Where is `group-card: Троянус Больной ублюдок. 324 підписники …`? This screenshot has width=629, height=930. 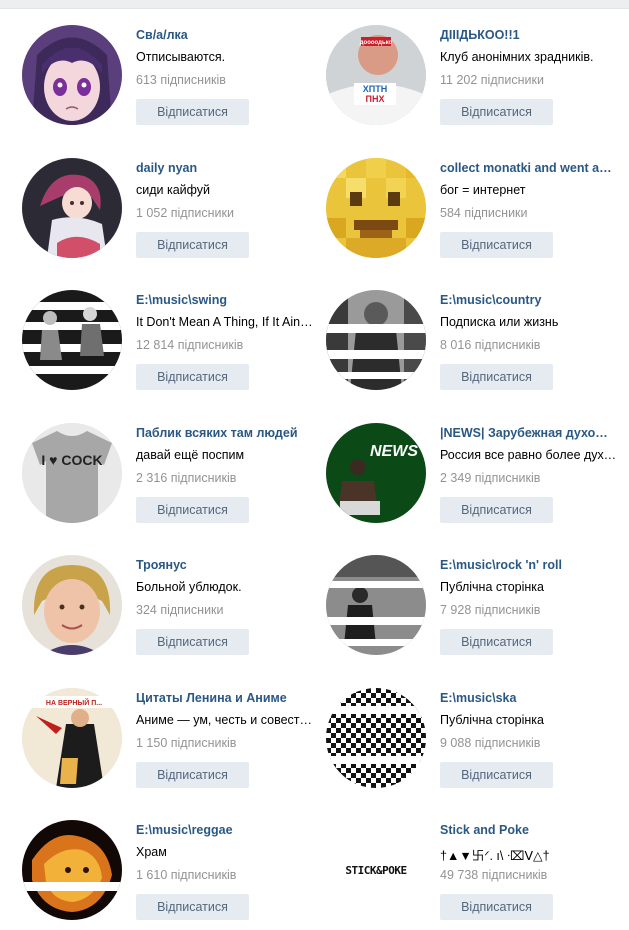 group-card: Троянус Больной ублюдок. 324 підписники … is located at coordinates (172, 610).